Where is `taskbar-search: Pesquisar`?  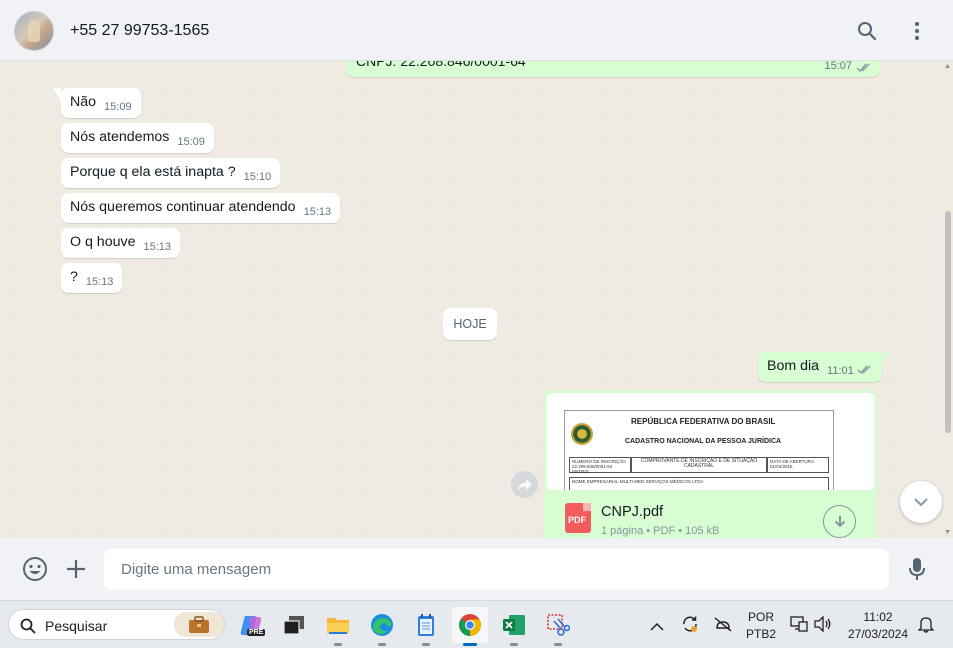 taskbar-search: Pesquisar is located at coordinates (116, 624).